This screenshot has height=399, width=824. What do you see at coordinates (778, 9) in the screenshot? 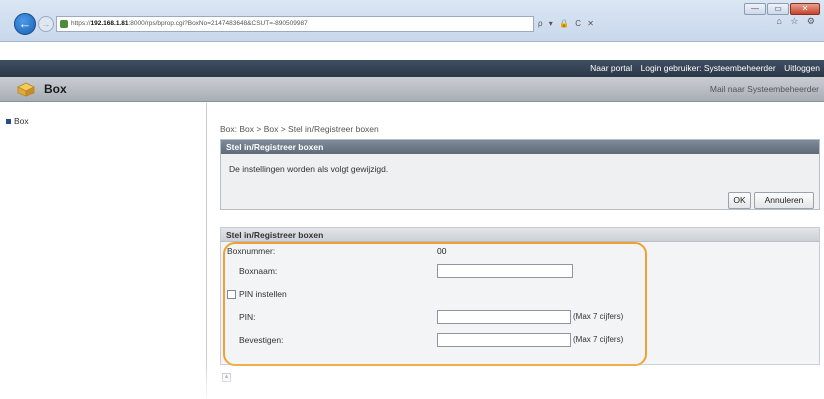
I see `maximize-button: ▭` at bounding box center [778, 9].